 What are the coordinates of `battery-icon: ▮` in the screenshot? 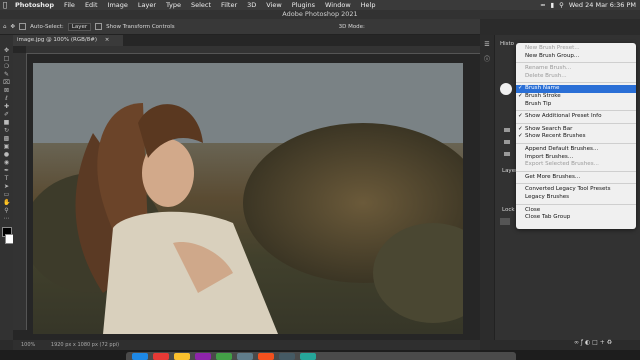 It's located at (553, 5).